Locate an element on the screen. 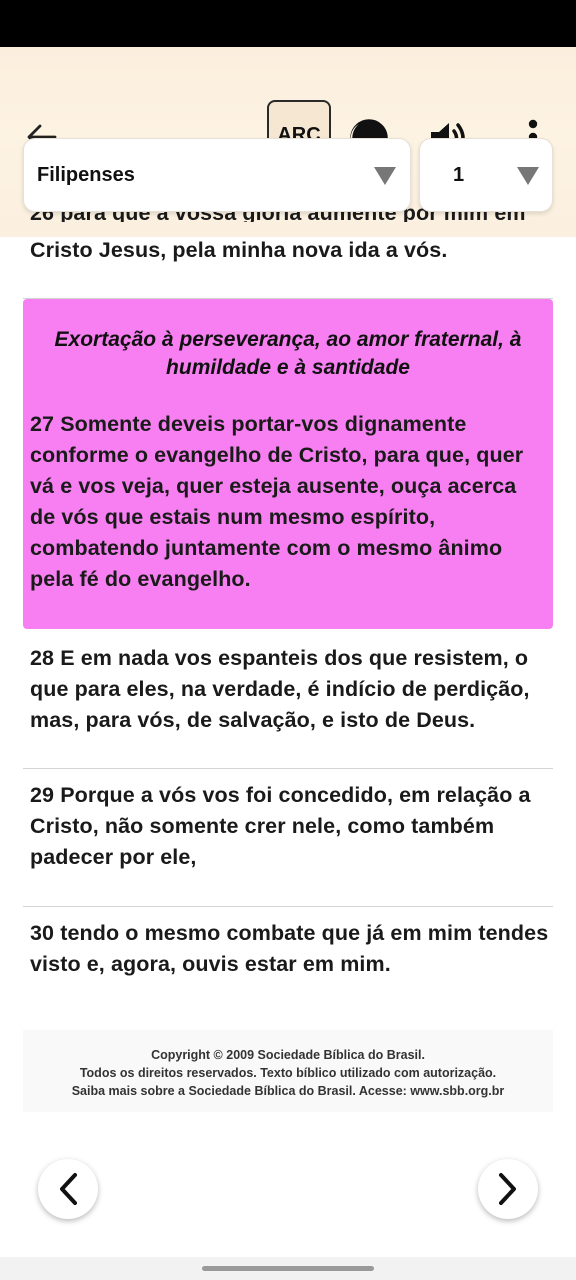 Image resolution: width=576 pixels, height=1280 pixels. chevron-right-icon is located at coordinates (507, 1189).